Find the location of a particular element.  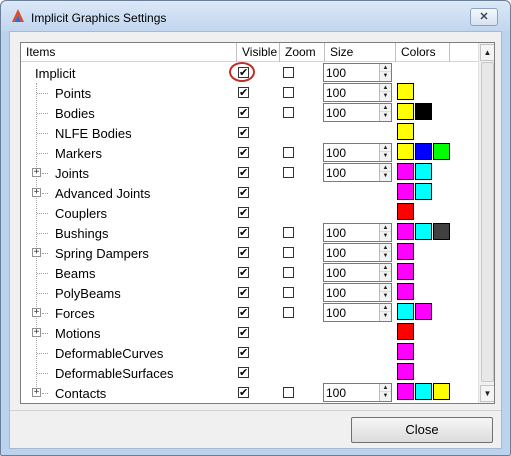

scrollbar-thumb is located at coordinates (487, 222).